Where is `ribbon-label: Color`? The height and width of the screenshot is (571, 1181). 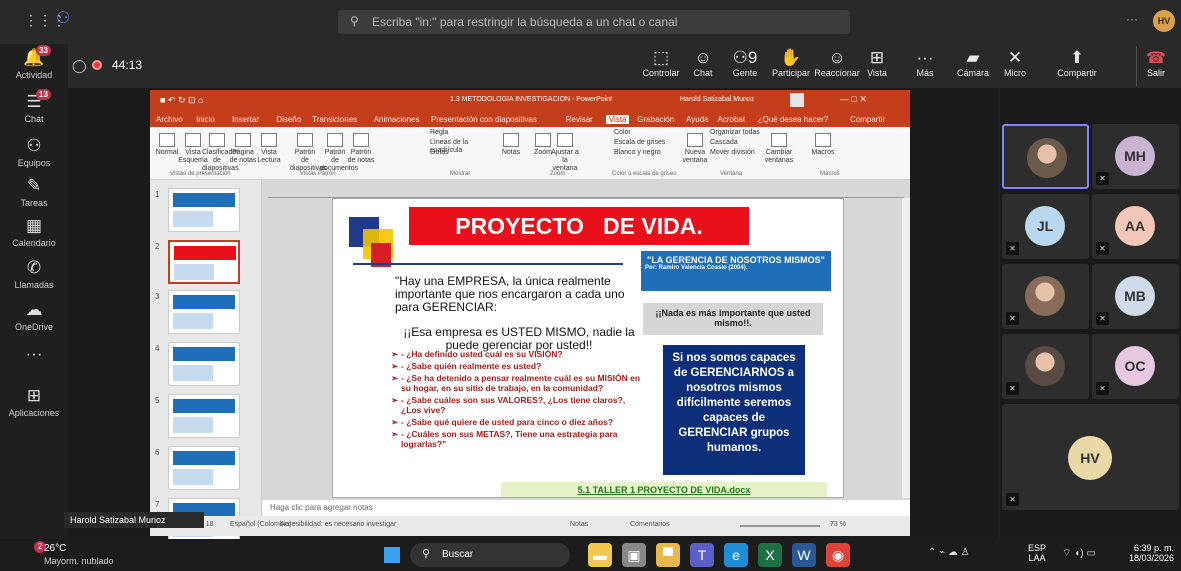 ribbon-label: Color is located at coordinates (622, 132).